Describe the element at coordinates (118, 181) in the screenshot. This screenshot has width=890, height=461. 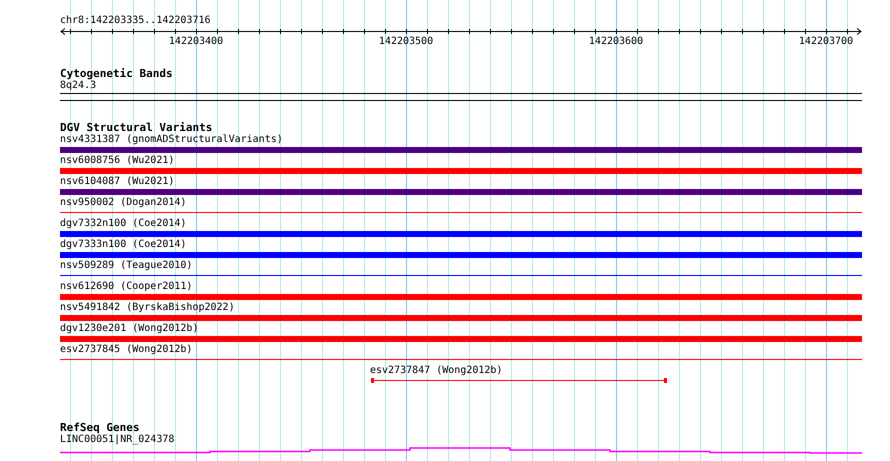
I see `variant-label: nsv6104087 (Wu2021)` at that location.